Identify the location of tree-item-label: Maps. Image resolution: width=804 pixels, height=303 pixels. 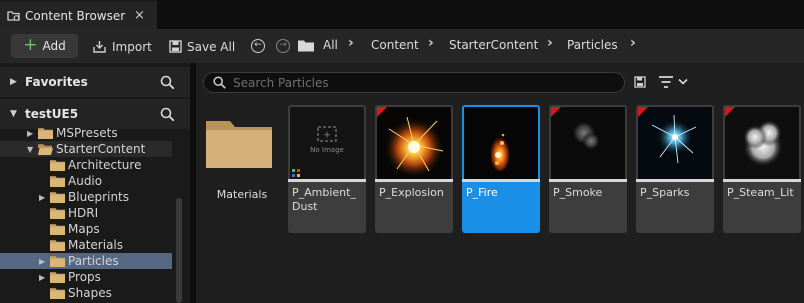
(84, 229).